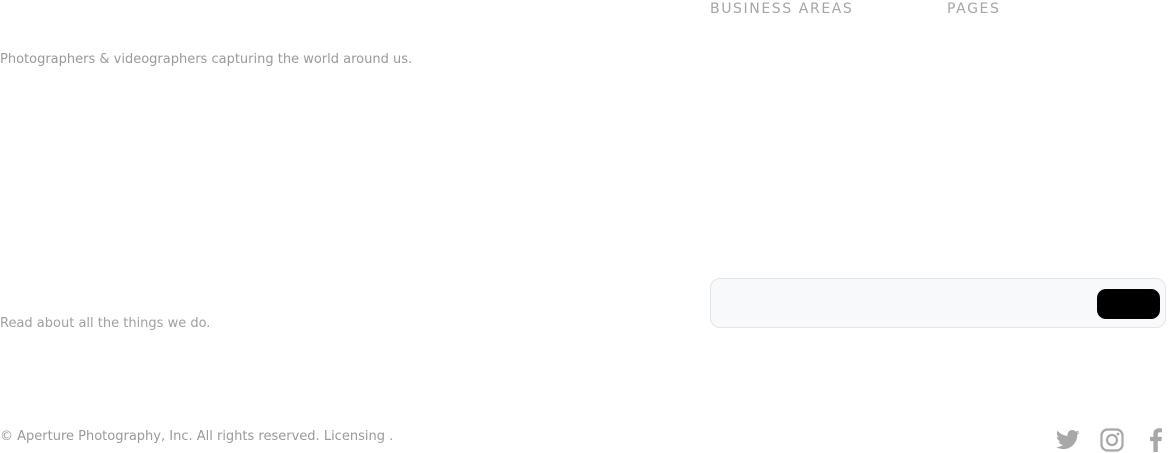 The image size is (1168, 453). What do you see at coordinates (974, 9) in the screenshot?
I see `pages-heading: PAGES` at bounding box center [974, 9].